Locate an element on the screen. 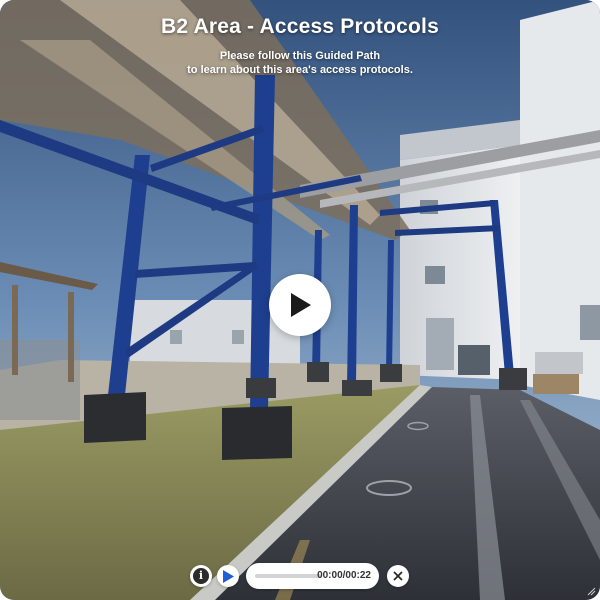 Image resolution: width=600 pixels, height=600 pixels. play-video-button is located at coordinates (300, 305).